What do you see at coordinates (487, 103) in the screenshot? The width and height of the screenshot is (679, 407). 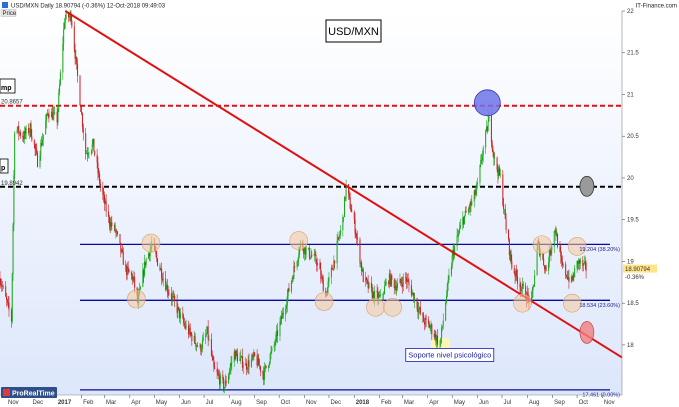 I see `top-circle` at bounding box center [487, 103].